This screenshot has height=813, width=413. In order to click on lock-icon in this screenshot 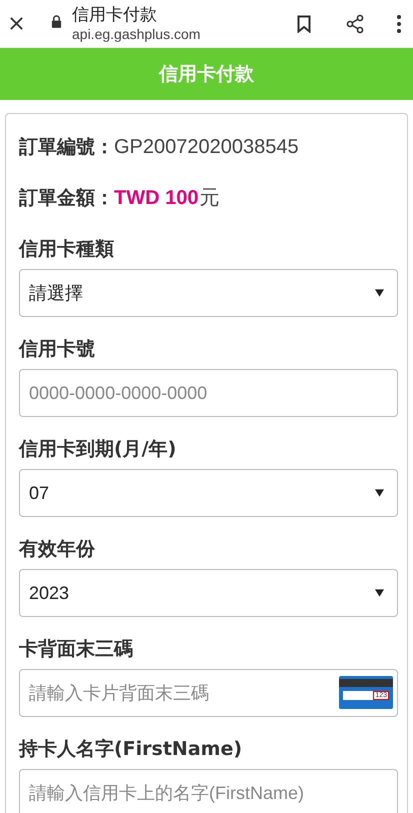, I will do `click(56, 21)`.